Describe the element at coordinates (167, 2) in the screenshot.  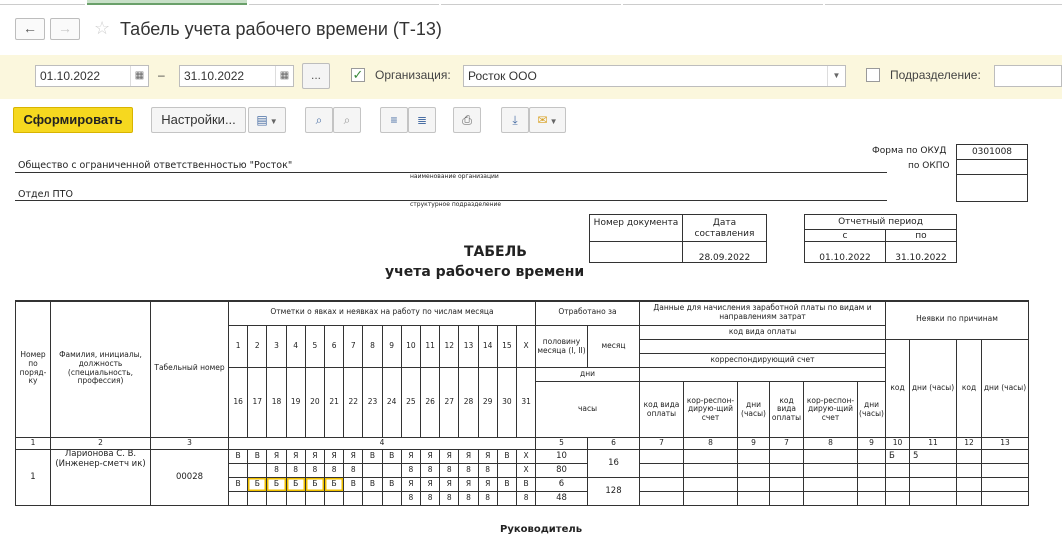
I see `tab-strip-active` at that location.